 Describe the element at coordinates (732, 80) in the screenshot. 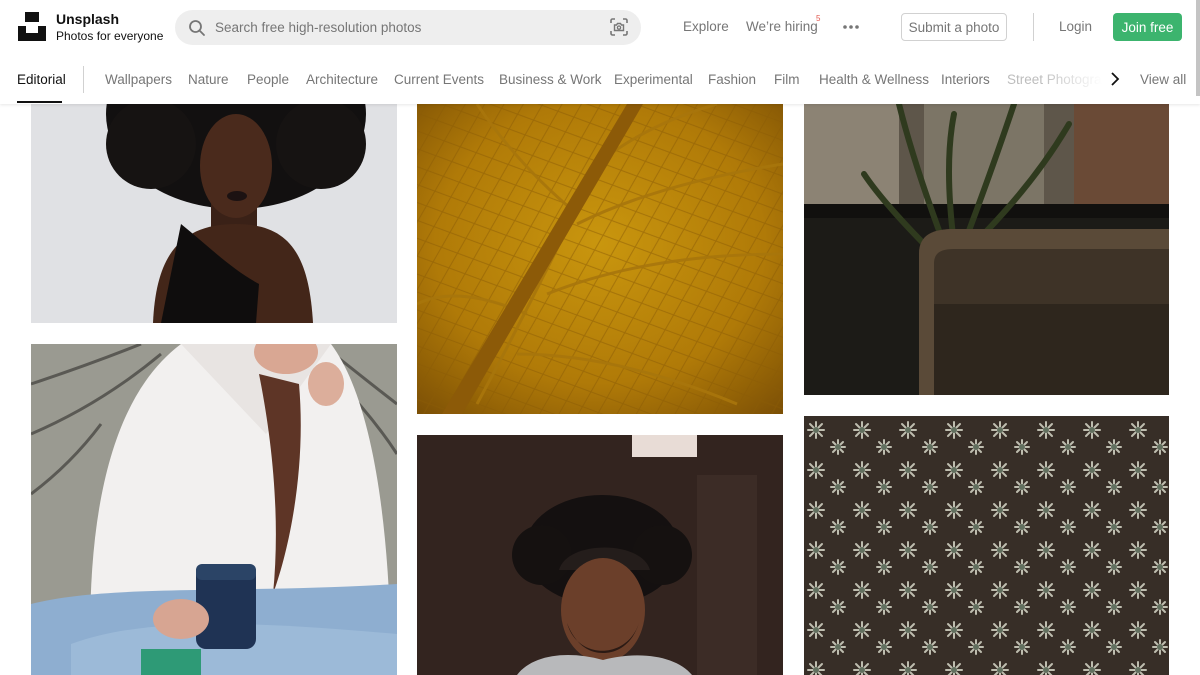

I see `category-fashion: Fashion` at that location.